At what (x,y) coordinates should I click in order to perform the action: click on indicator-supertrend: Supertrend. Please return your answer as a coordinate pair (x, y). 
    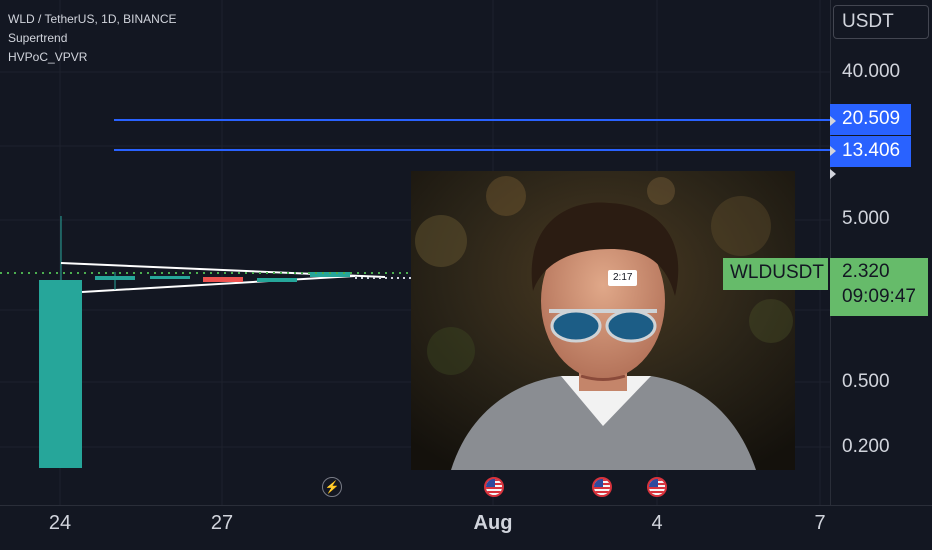
    Looking at the image, I should click on (37, 38).